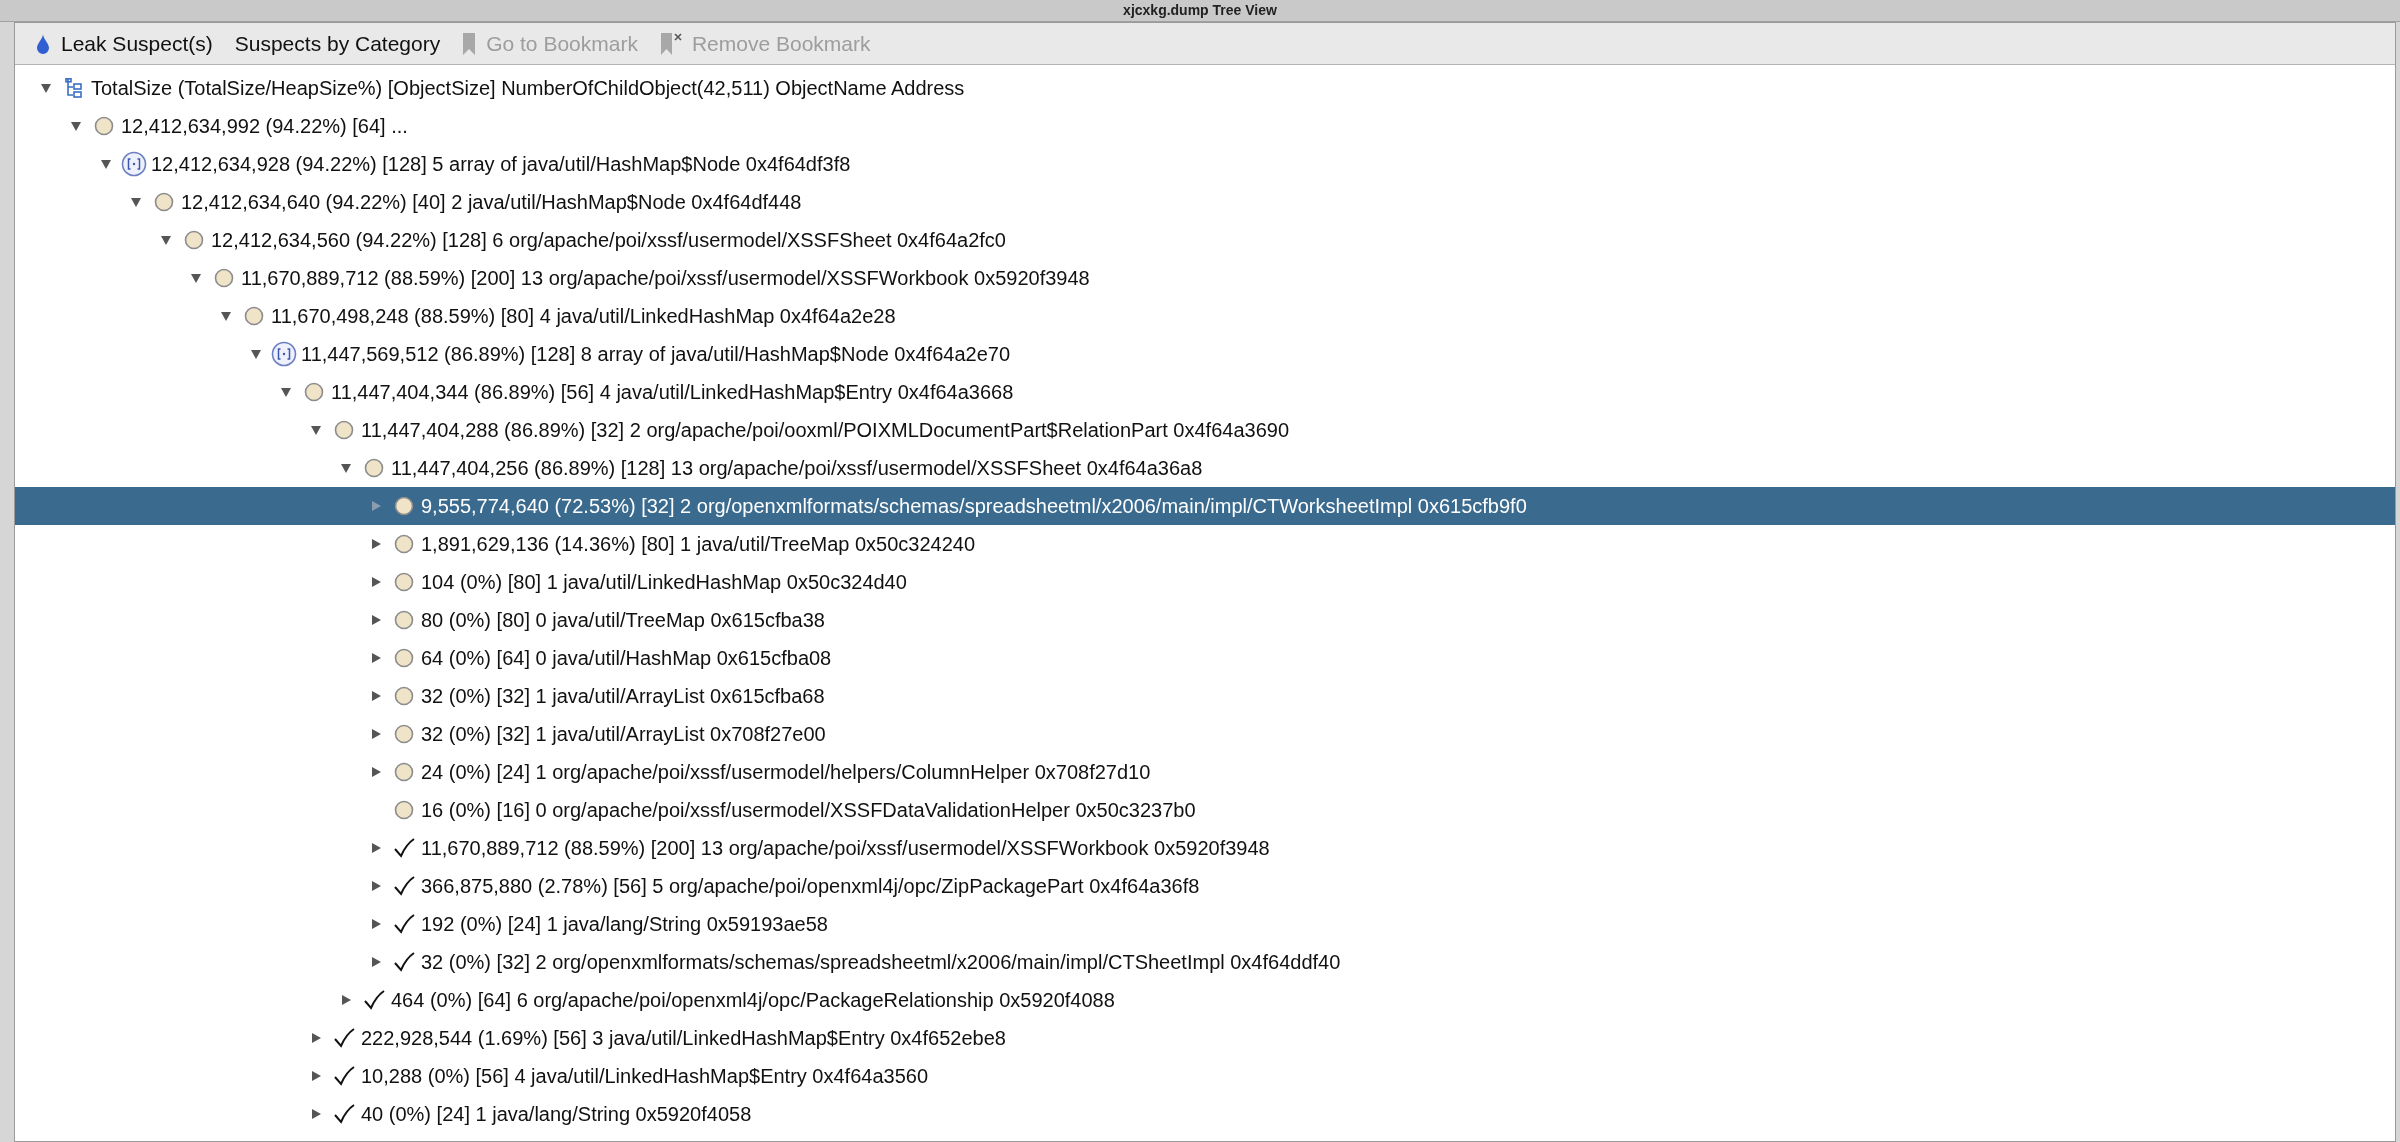 This screenshot has width=2400, height=1142. What do you see at coordinates (1205, 164) in the screenshot?
I see `tree-row: 12,412,634,928 (94.22%) [128] 5 array of java/util/HashMap$Node 0x4f64df3f8` at bounding box center [1205, 164].